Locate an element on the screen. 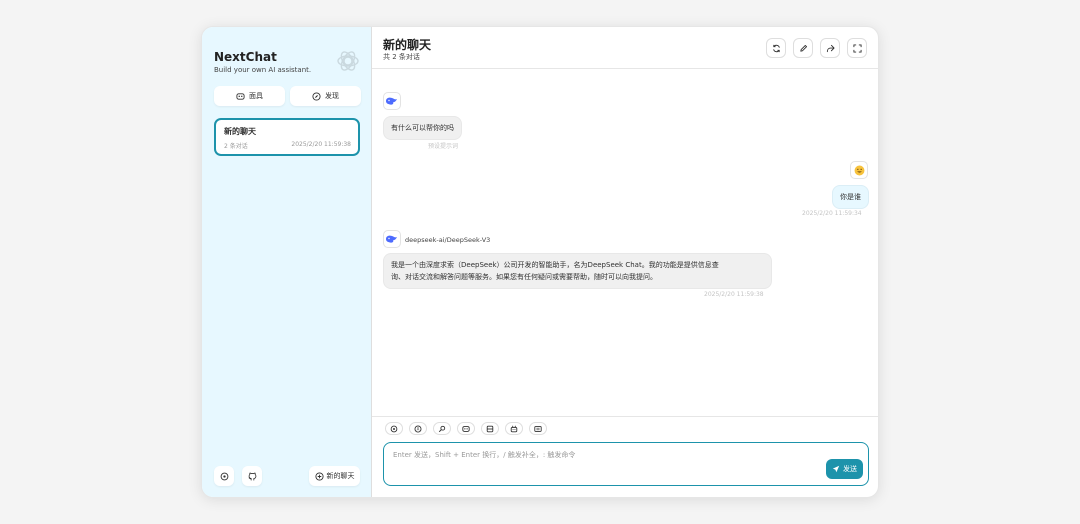 This screenshot has width=1080, height=524. message-input is located at coordinates (626, 464).